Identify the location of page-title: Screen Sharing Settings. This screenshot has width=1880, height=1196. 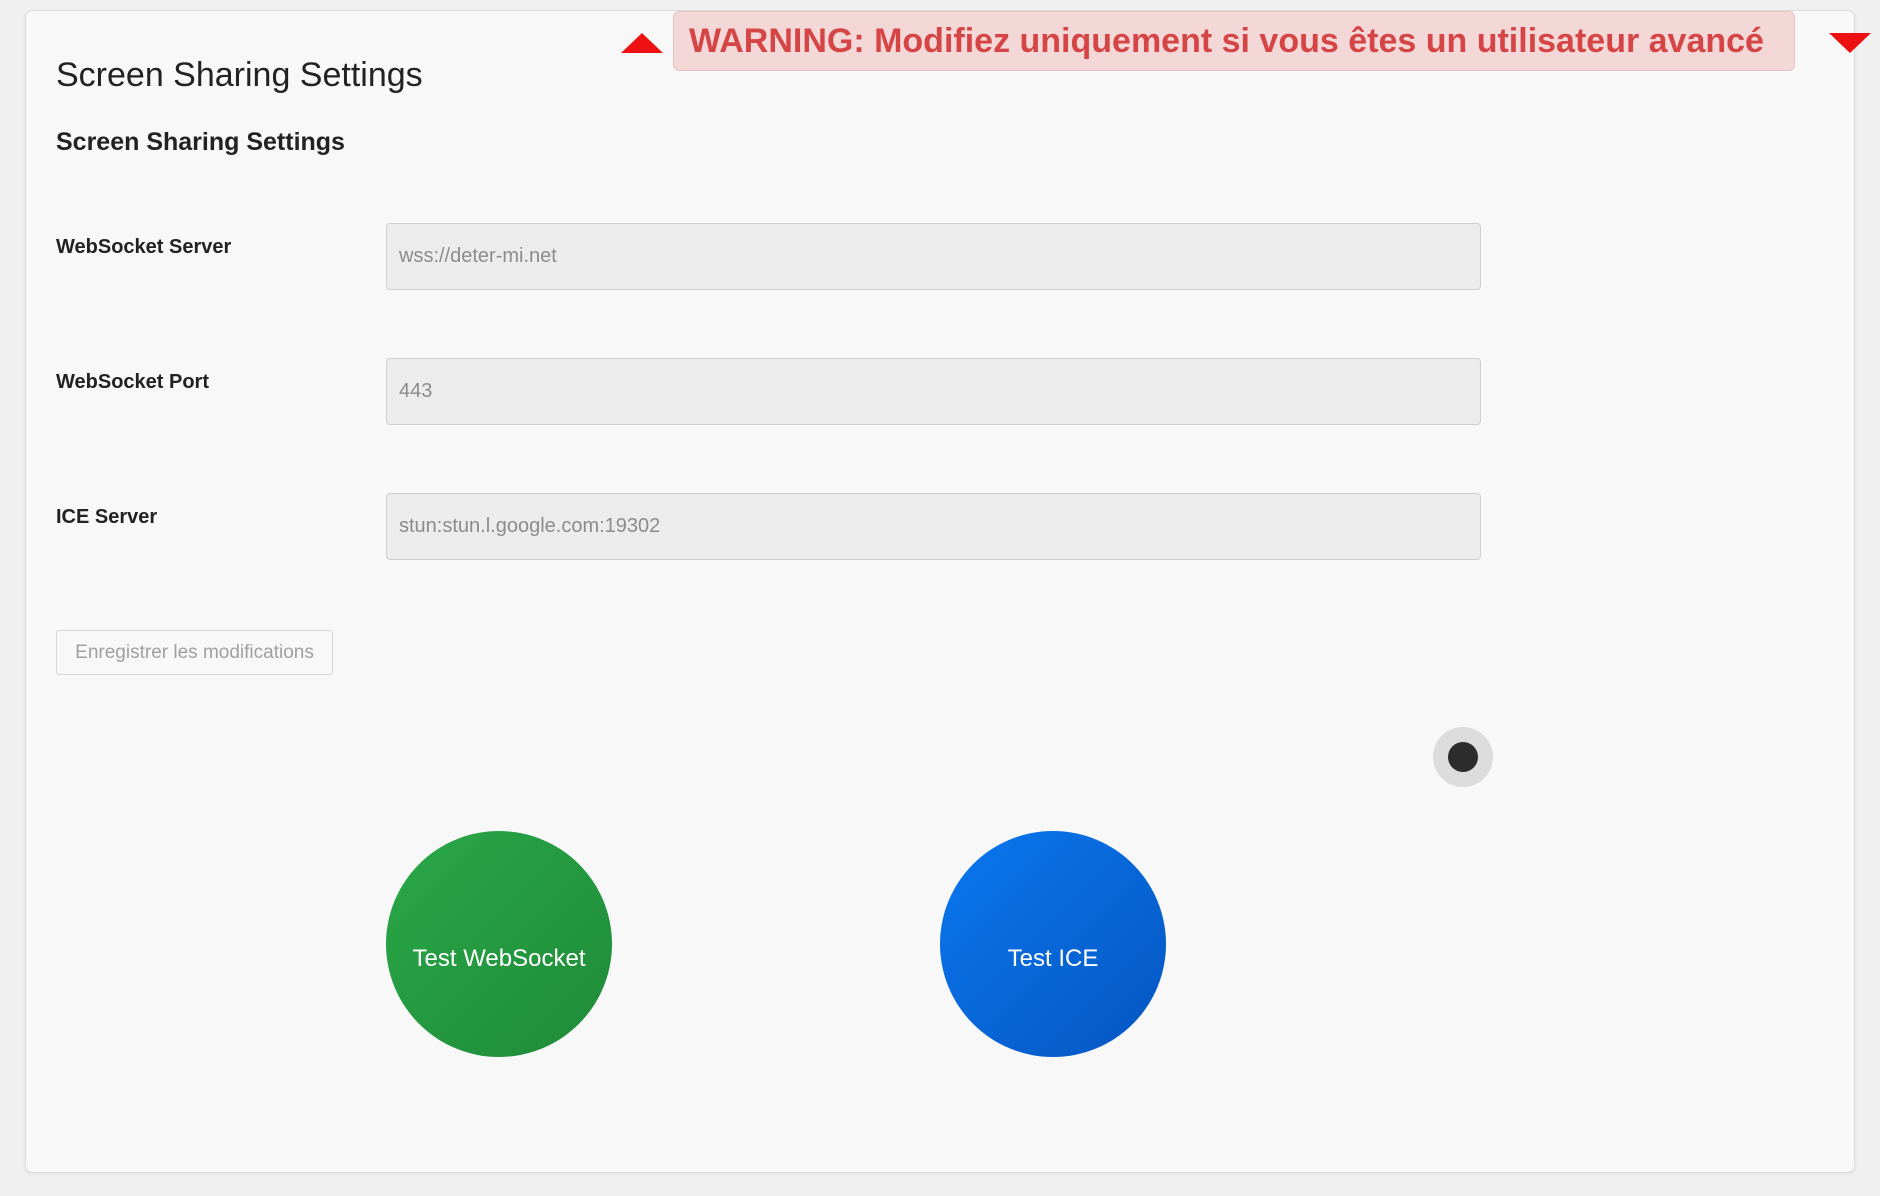
(239, 75).